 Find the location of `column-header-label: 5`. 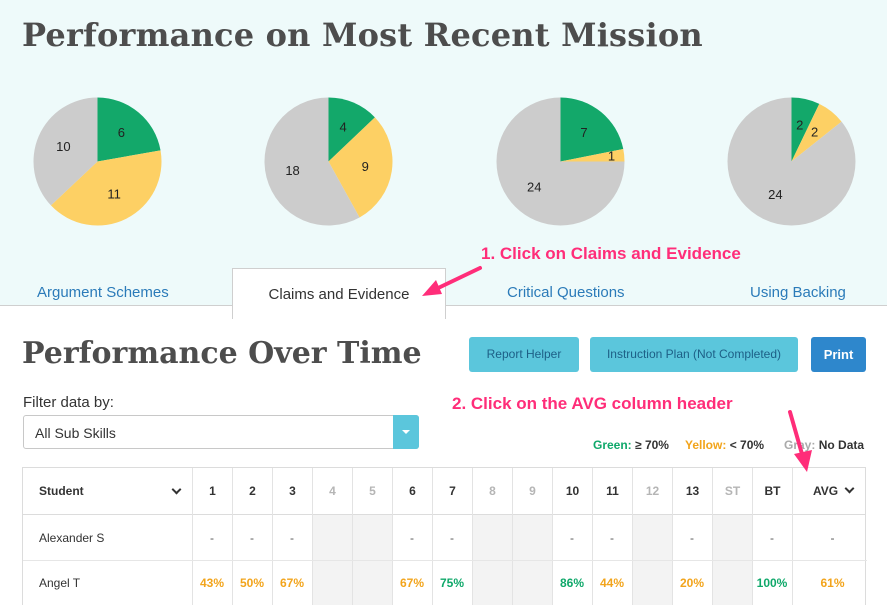

column-header-label: 5 is located at coordinates (372, 491).